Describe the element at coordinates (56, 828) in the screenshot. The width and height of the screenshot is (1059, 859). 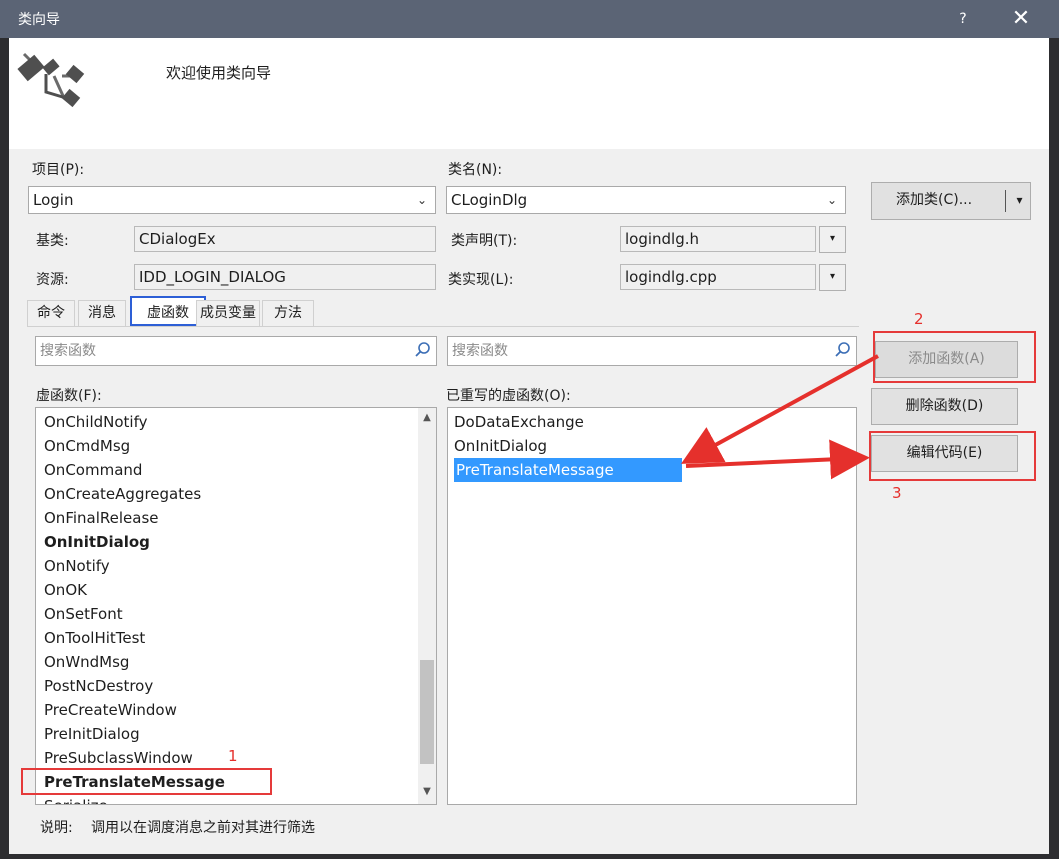
I see `description-label: 说明:` at that location.